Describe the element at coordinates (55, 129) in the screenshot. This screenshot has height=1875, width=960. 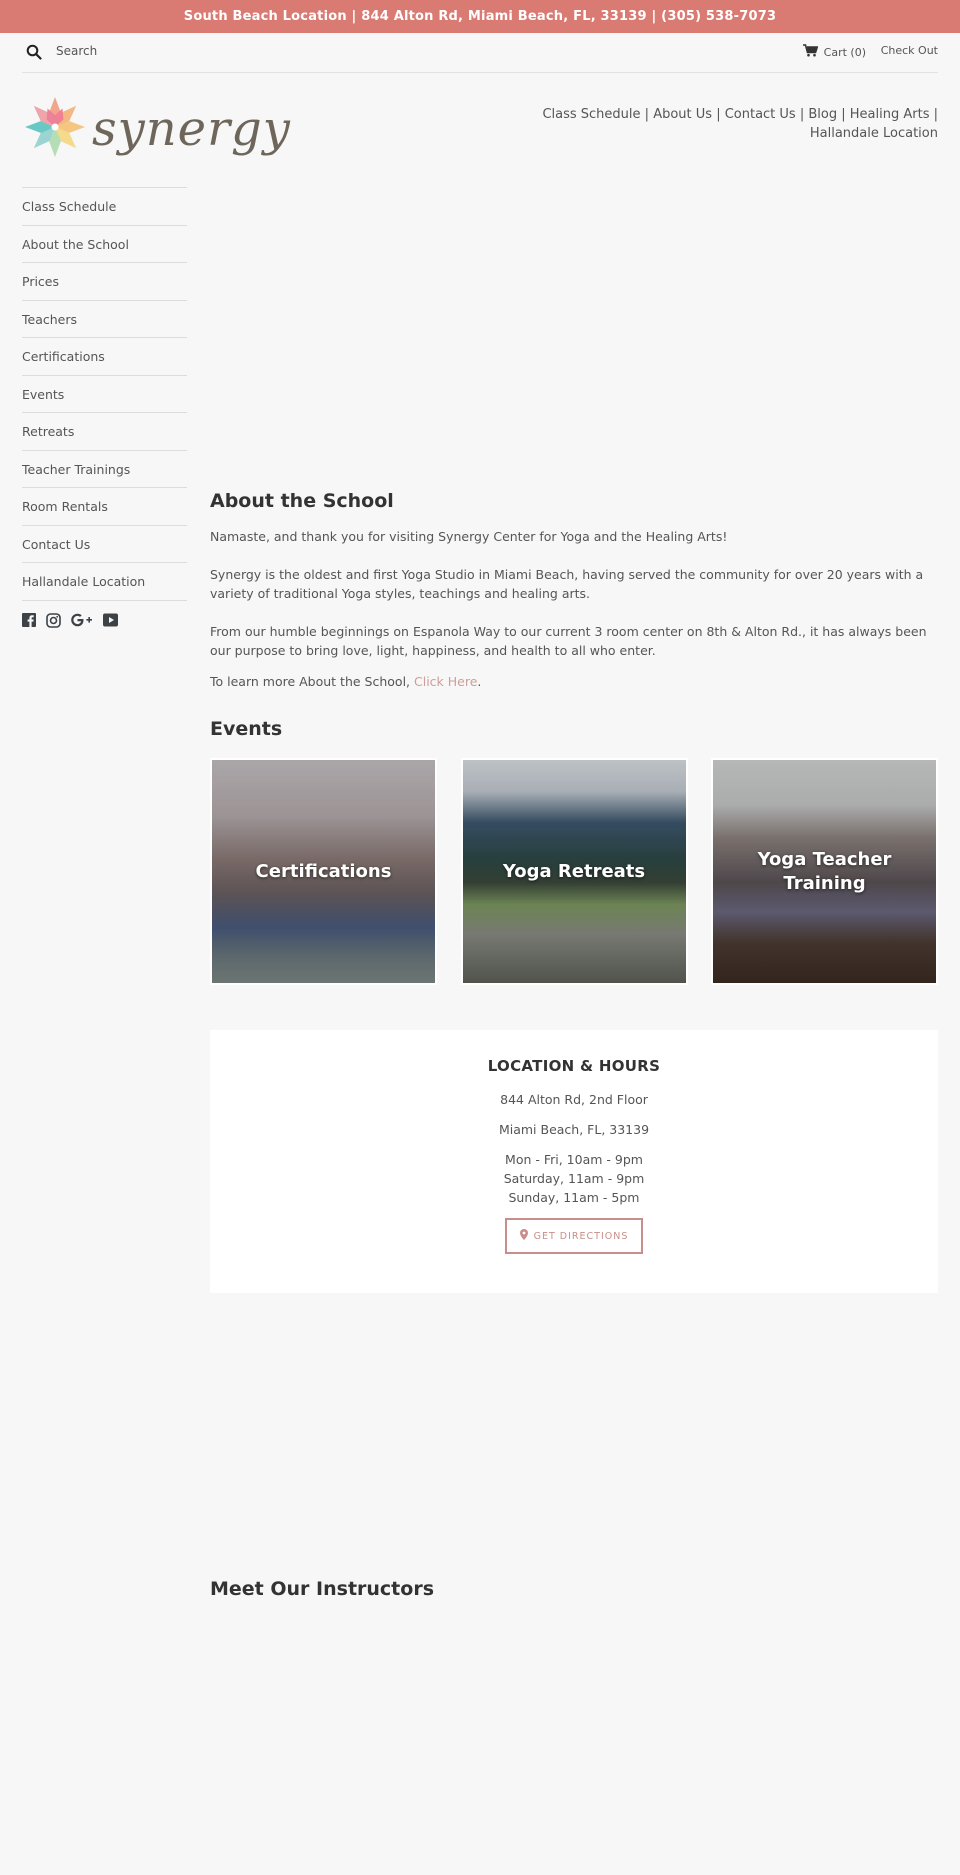
I see `lotus-flower-icon` at that location.